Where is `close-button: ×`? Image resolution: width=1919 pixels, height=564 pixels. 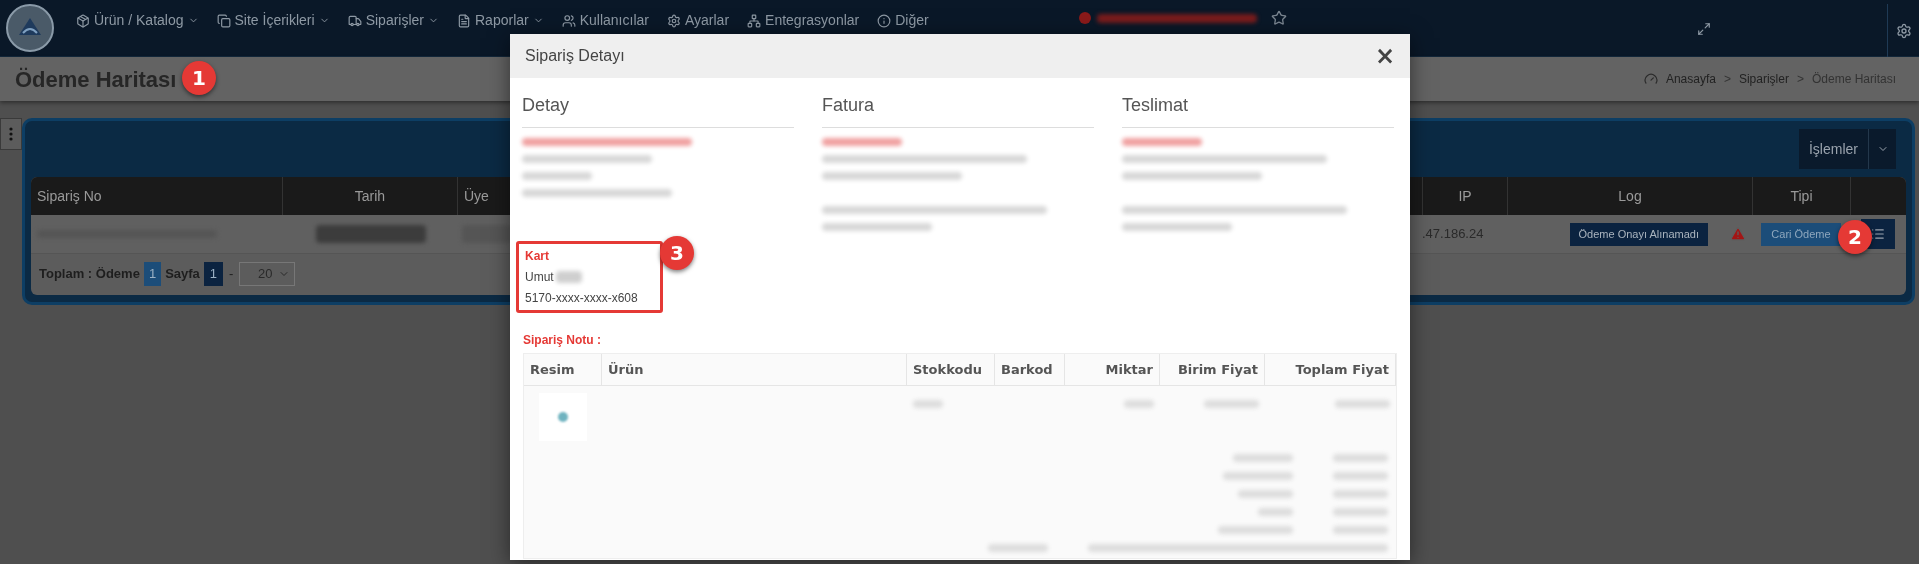
close-button: × is located at coordinates (1384, 56).